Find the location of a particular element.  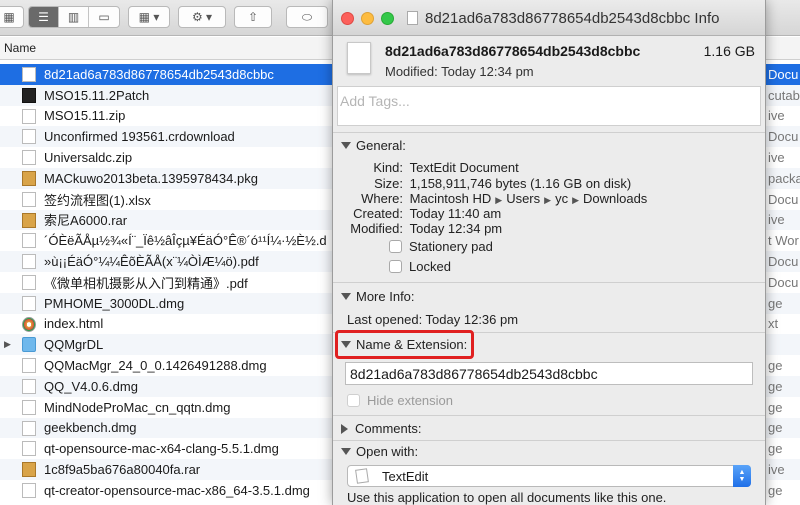

column-view-button: ▥ is located at coordinates (74, 17).